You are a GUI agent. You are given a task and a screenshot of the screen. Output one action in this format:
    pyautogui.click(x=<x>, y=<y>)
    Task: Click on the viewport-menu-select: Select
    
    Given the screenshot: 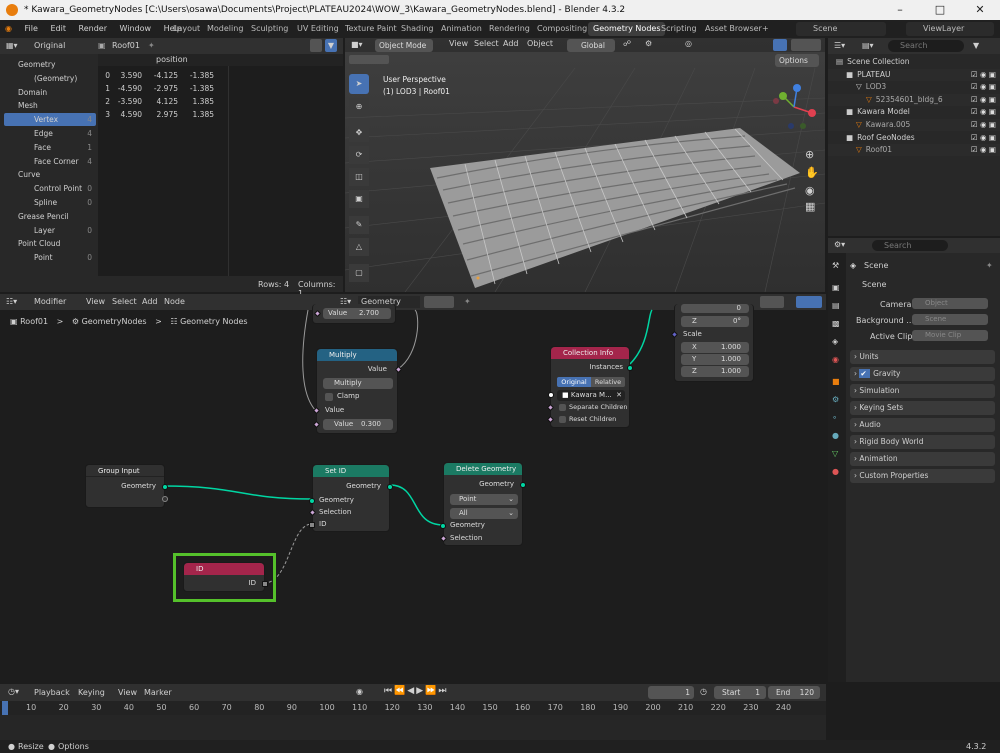 What is the action you would take?
    pyautogui.click(x=486, y=43)
    